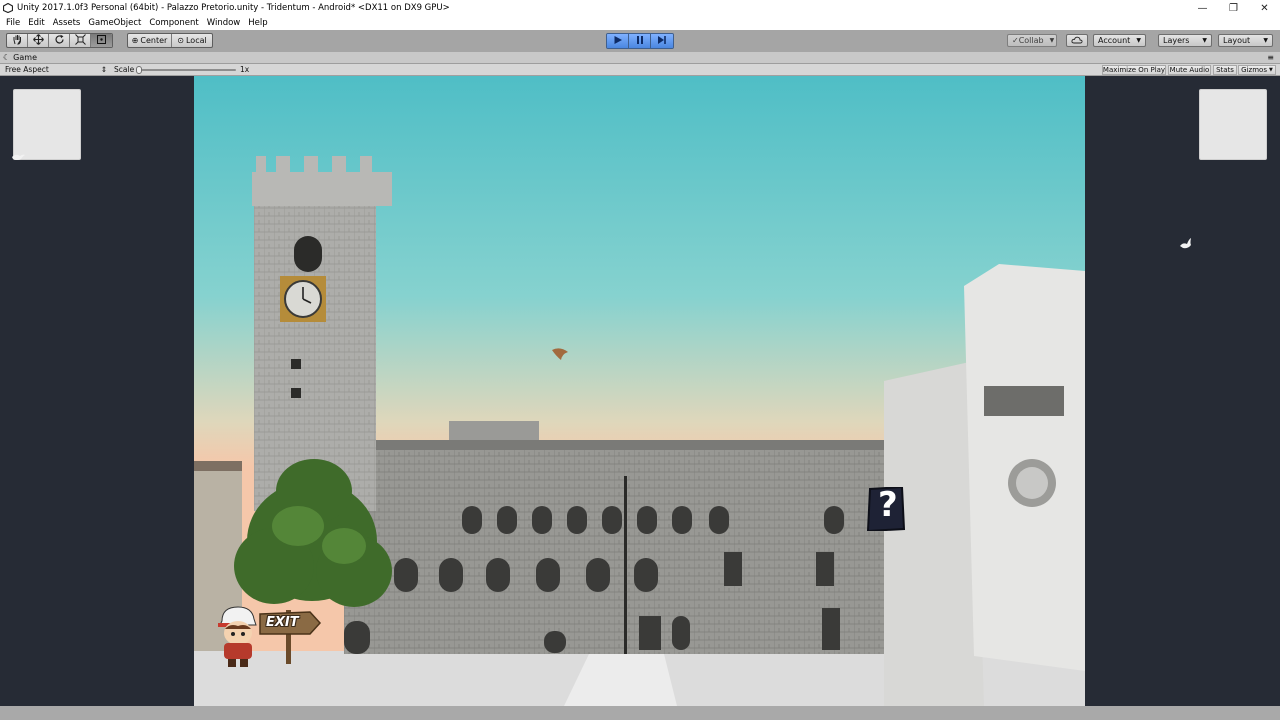  I want to click on right-inventory-slot, so click(1233, 124).